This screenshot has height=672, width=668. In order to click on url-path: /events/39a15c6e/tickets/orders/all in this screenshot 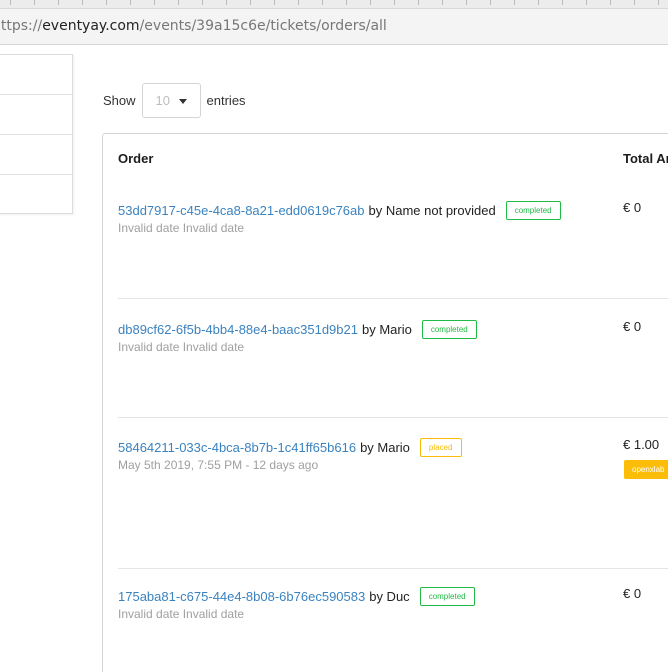, I will do `click(263, 26)`.